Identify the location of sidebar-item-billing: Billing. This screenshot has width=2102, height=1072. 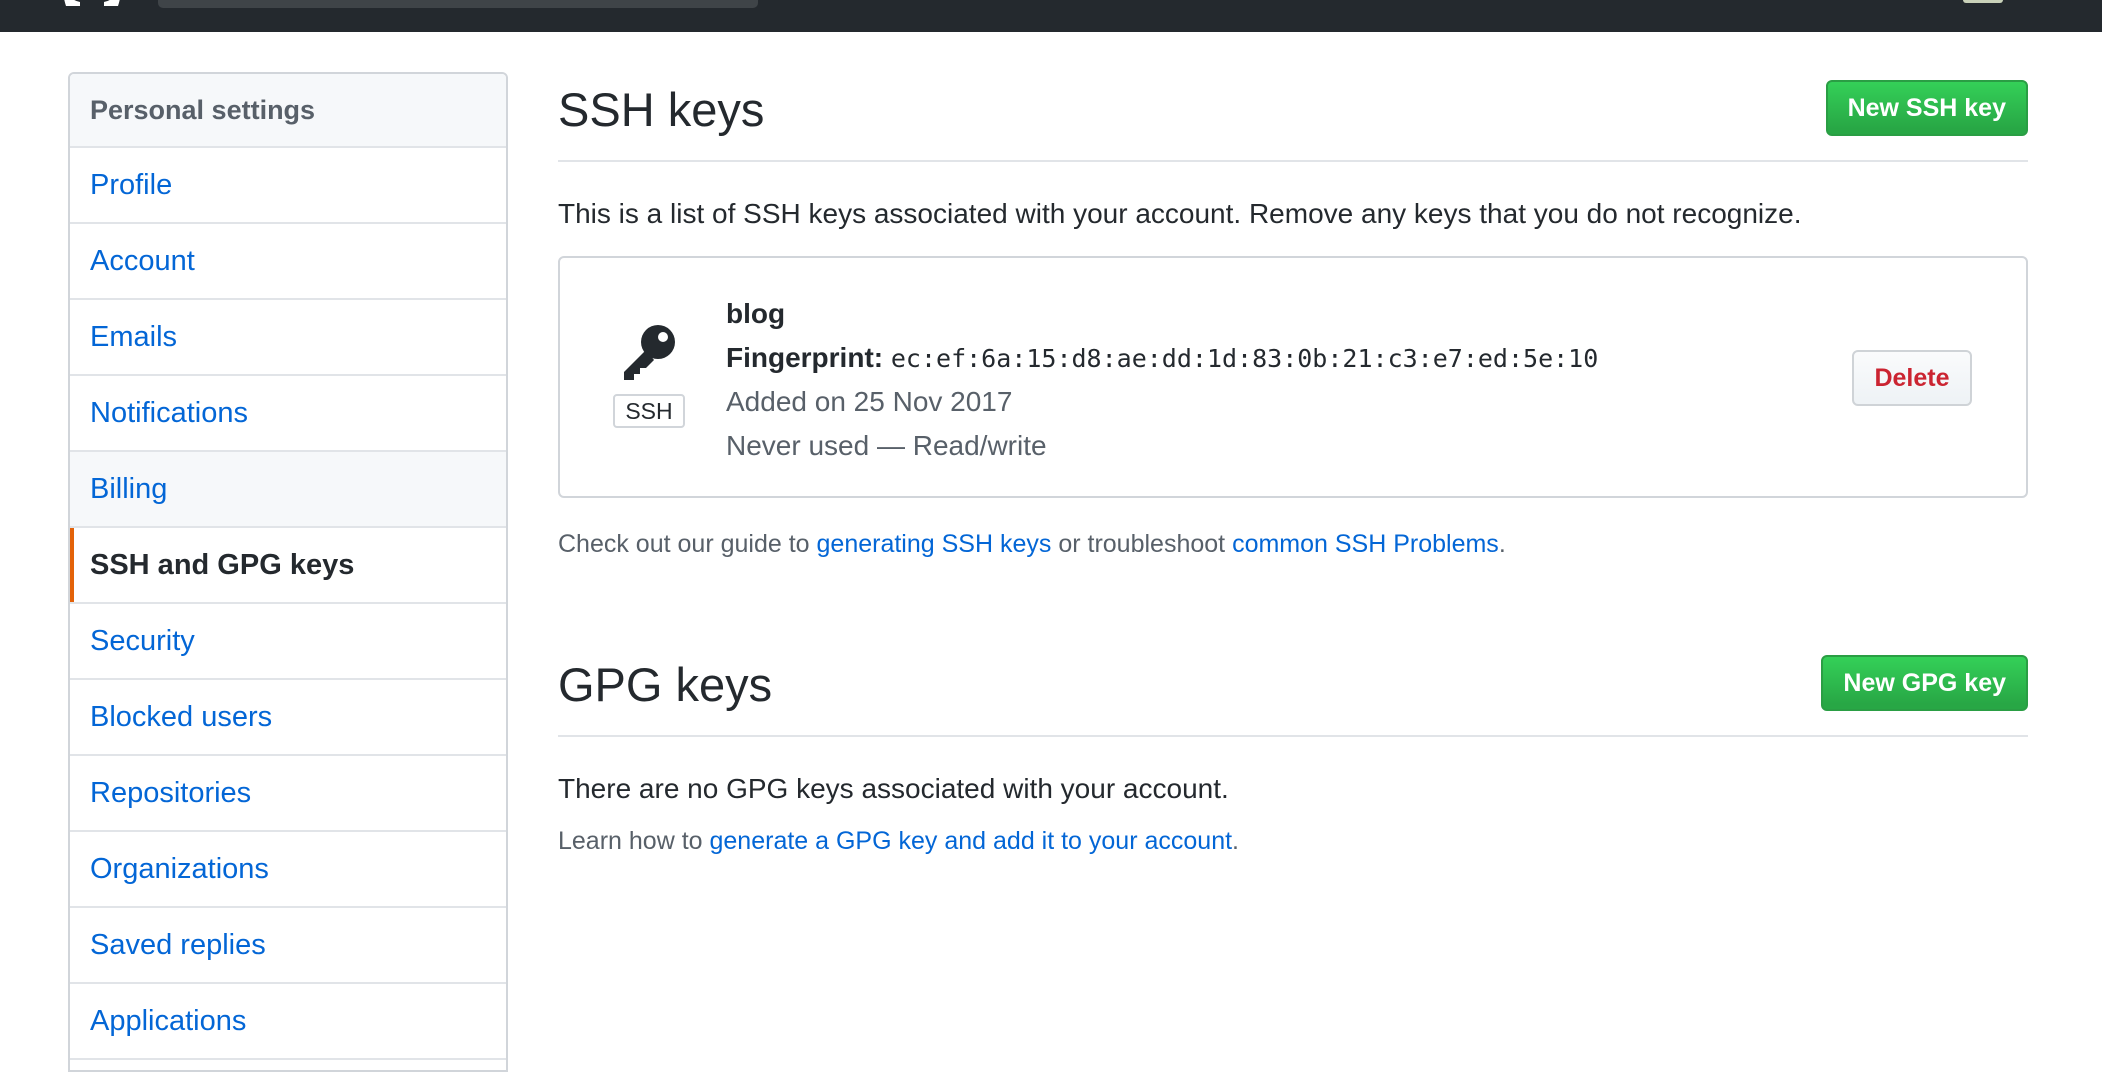
(288, 490).